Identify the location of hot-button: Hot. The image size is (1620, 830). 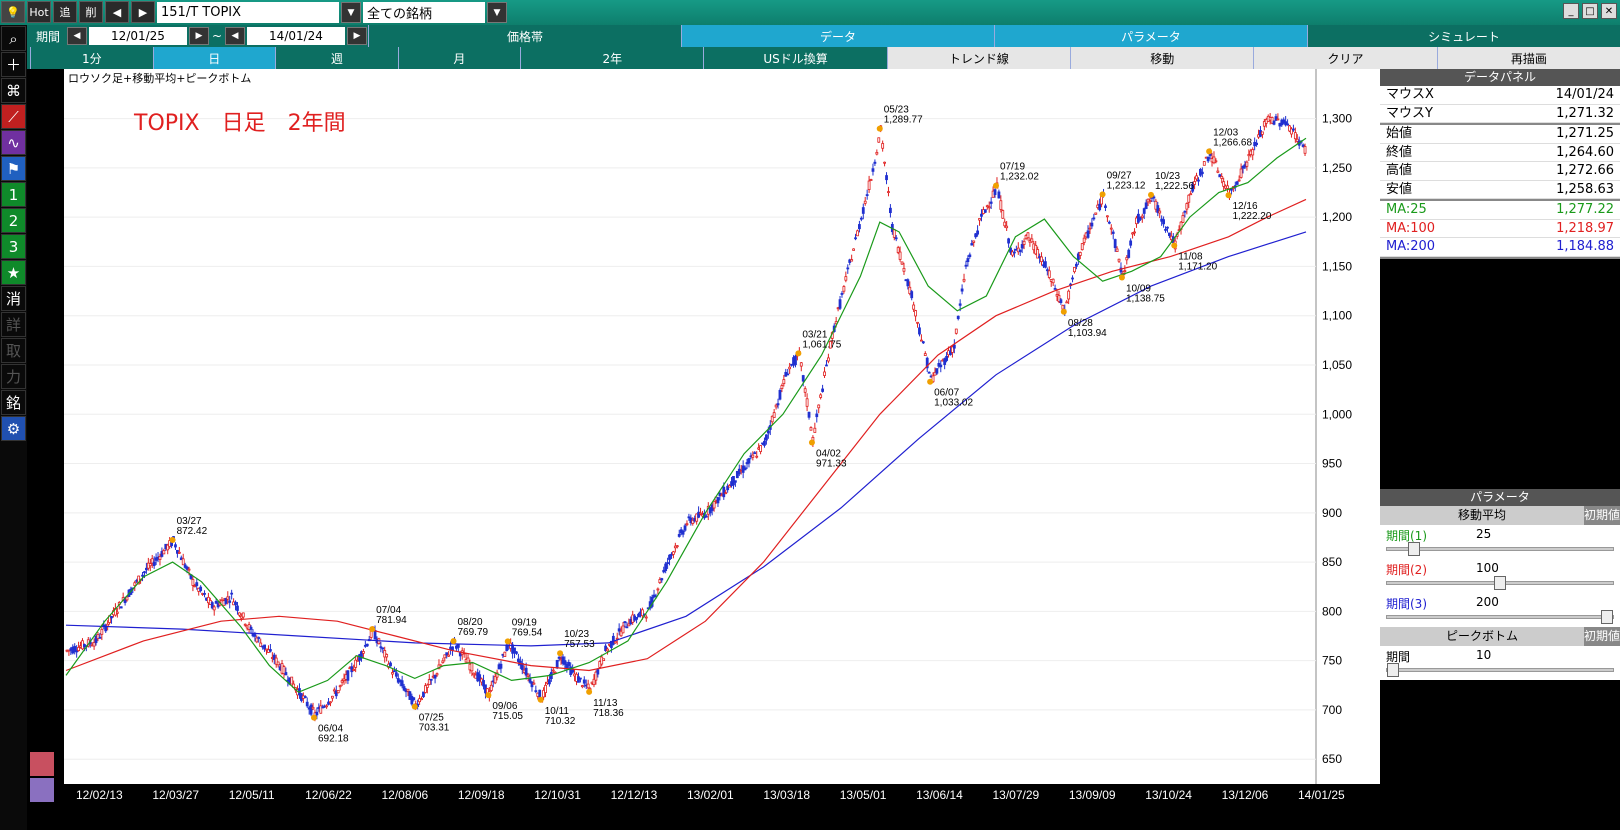
(39, 12).